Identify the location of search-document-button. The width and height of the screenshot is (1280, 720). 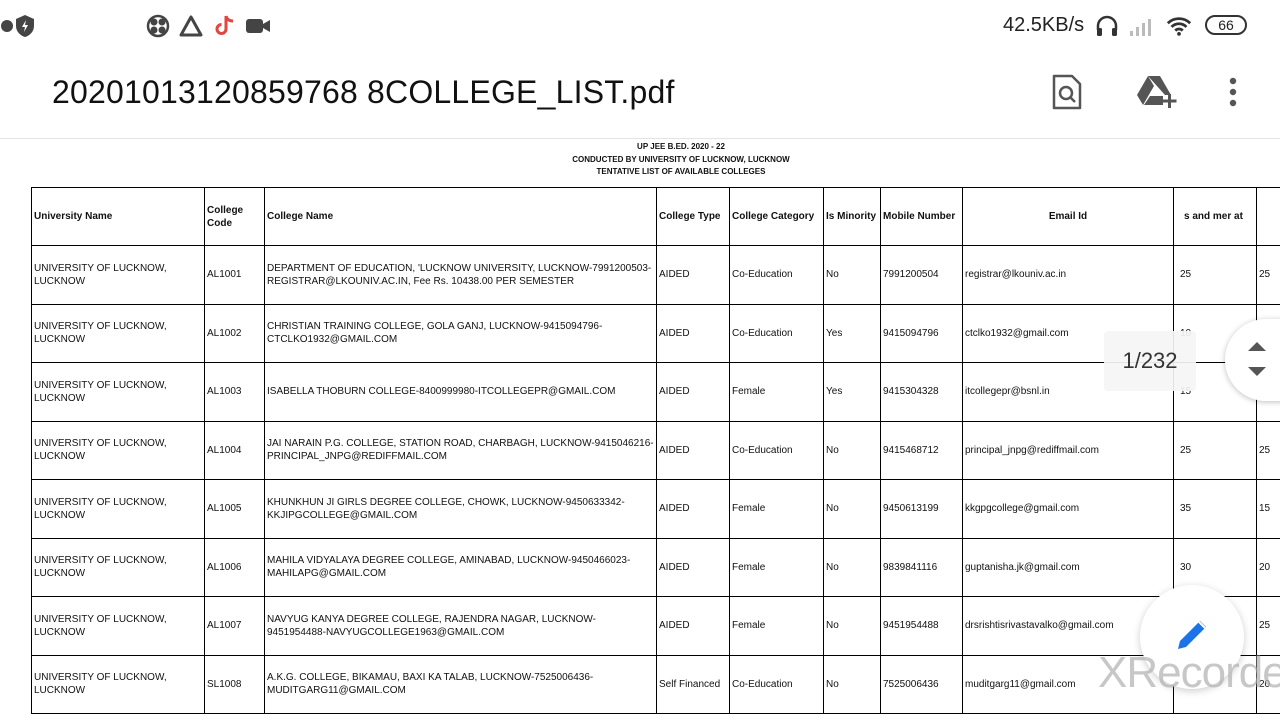
(1067, 94).